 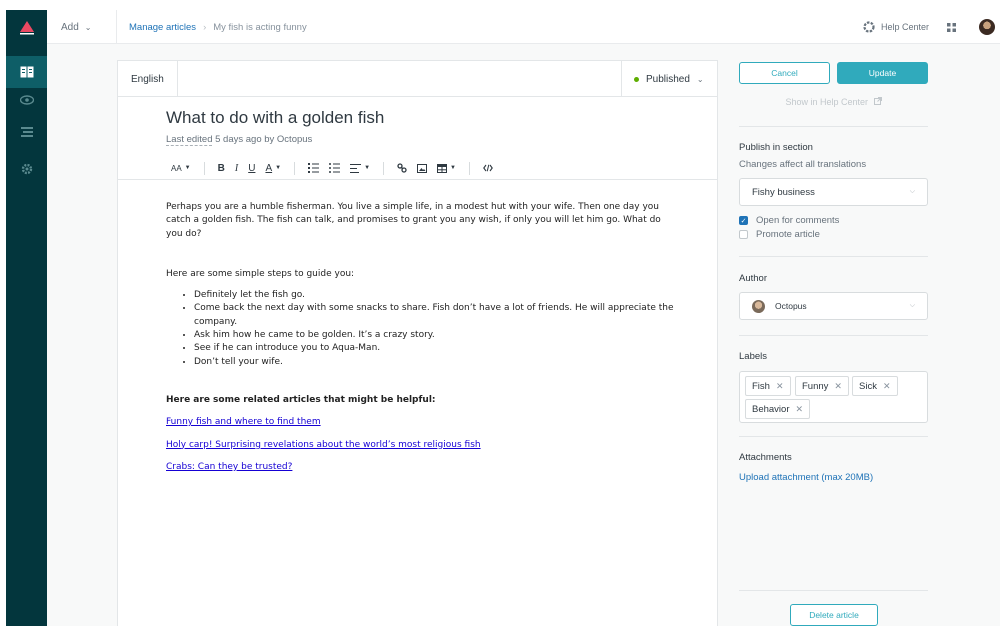 What do you see at coordinates (806, 477) in the screenshot?
I see `upload-attachment-link: Upload attachment (max 20MB)` at bounding box center [806, 477].